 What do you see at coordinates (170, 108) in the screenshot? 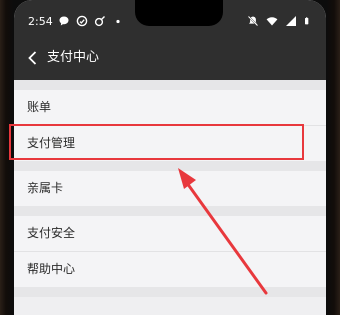
I see `menu-item-bills: 账单` at bounding box center [170, 108].